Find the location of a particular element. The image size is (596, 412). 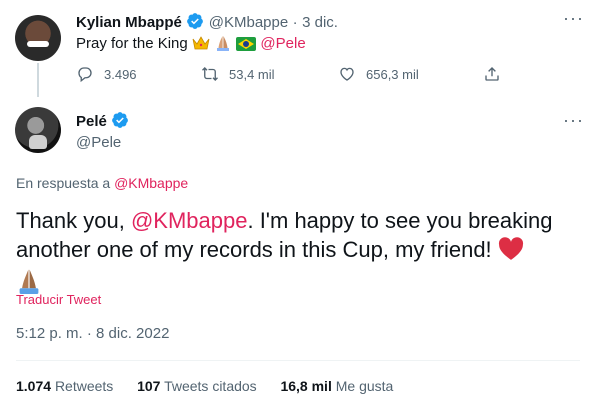

reply-context: En respuesta a @KMbappe is located at coordinates (102, 183).